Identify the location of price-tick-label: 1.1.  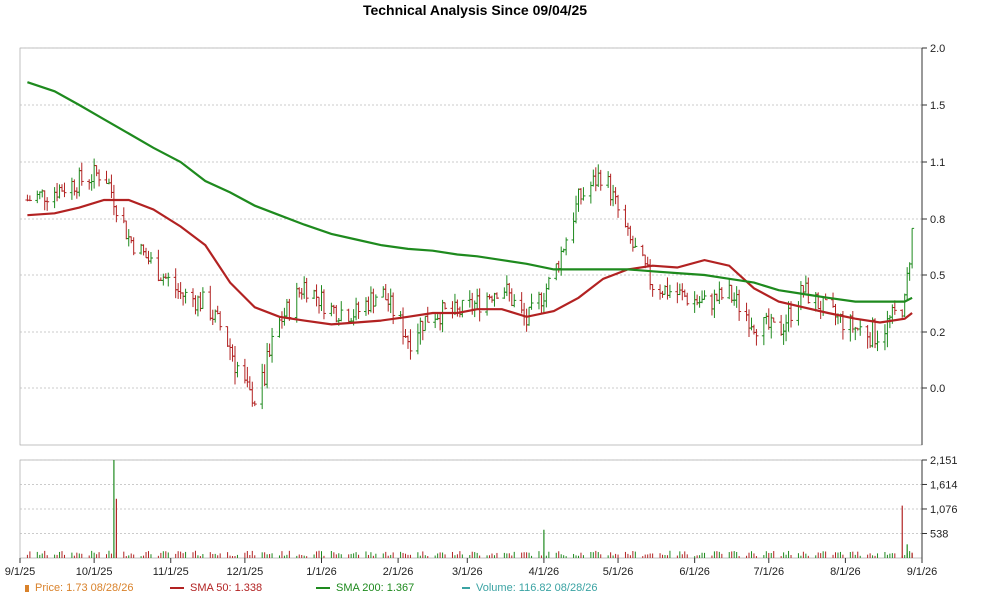
(937, 163).